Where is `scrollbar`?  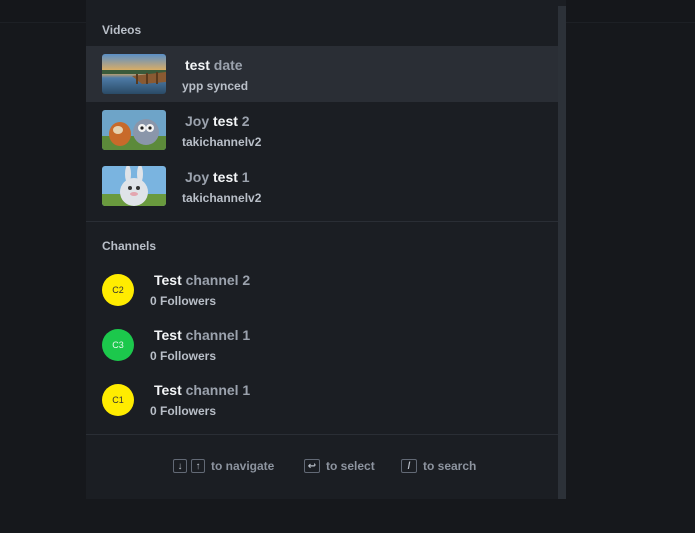 scrollbar is located at coordinates (562, 252).